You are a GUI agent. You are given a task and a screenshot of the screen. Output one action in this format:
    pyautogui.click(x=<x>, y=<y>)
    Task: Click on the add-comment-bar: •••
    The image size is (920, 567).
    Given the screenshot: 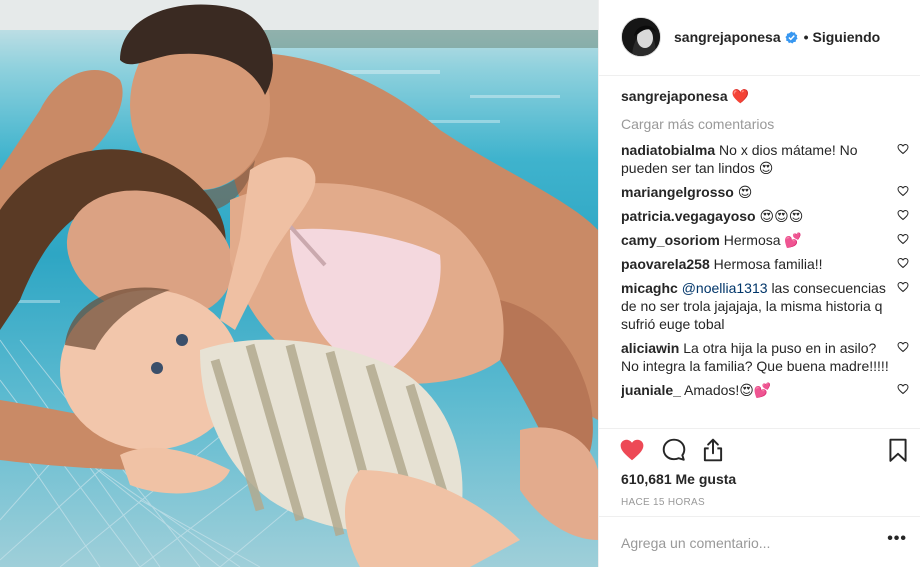 What is the action you would take?
    pyautogui.click(x=759, y=541)
    